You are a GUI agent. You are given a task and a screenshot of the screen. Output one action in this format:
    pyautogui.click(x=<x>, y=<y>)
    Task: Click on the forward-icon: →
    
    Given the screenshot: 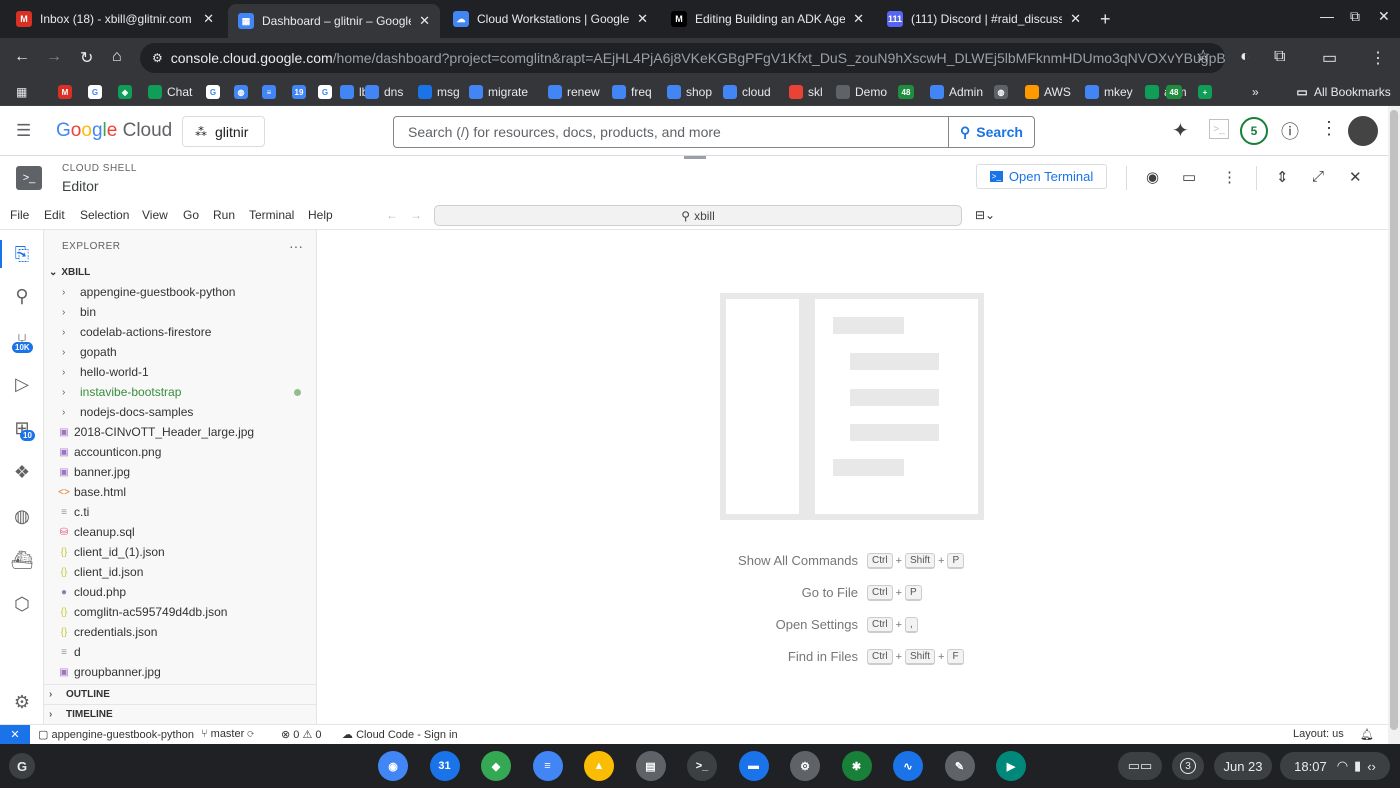 What is the action you would take?
    pyautogui.click(x=54, y=57)
    